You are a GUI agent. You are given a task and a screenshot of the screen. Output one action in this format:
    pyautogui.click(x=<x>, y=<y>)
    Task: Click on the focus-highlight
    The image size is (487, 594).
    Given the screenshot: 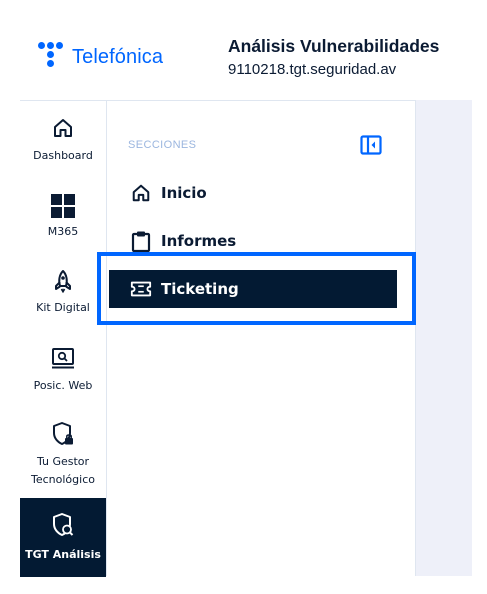 What is the action you would take?
    pyautogui.click(x=256, y=288)
    